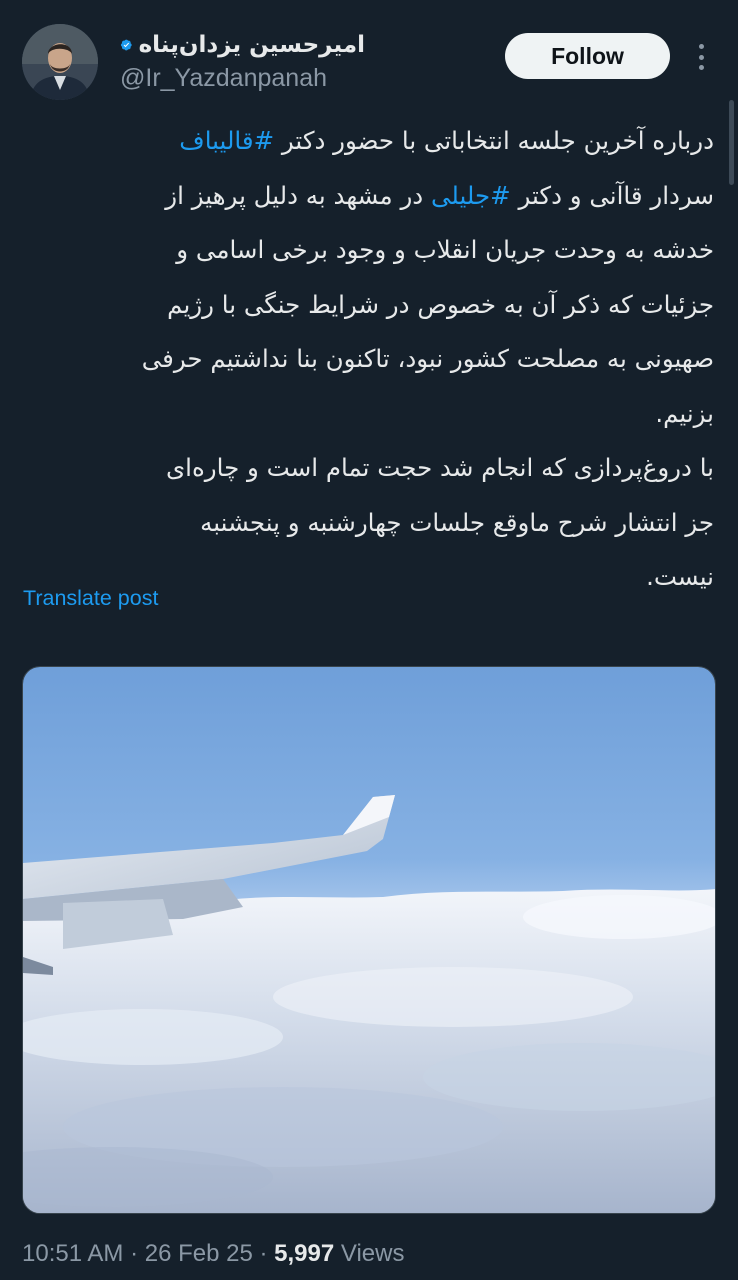 This screenshot has height=1280, width=738. Describe the element at coordinates (494, 140) in the screenshot. I see `tweet-line-text: درباره آخرین جلسه انتخاباتی با حضور دکتر` at that location.